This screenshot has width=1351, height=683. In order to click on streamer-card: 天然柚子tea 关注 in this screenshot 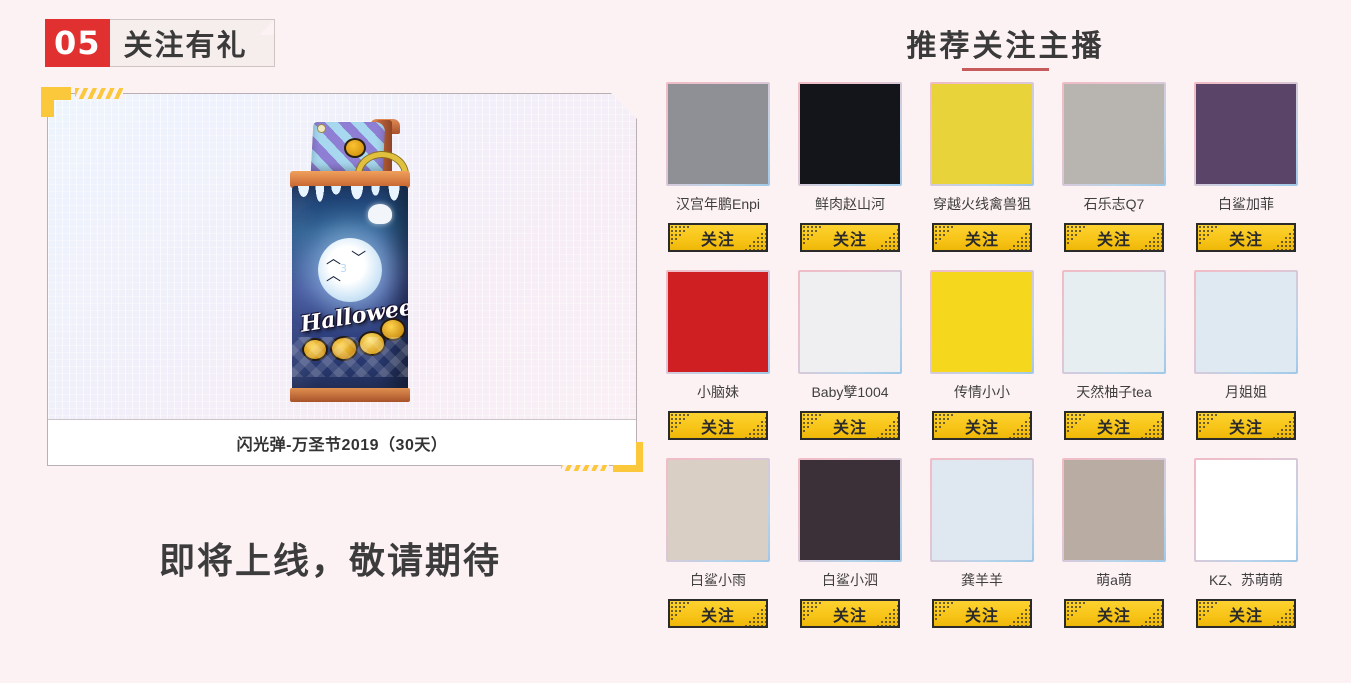, I will do `click(1114, 355)`.